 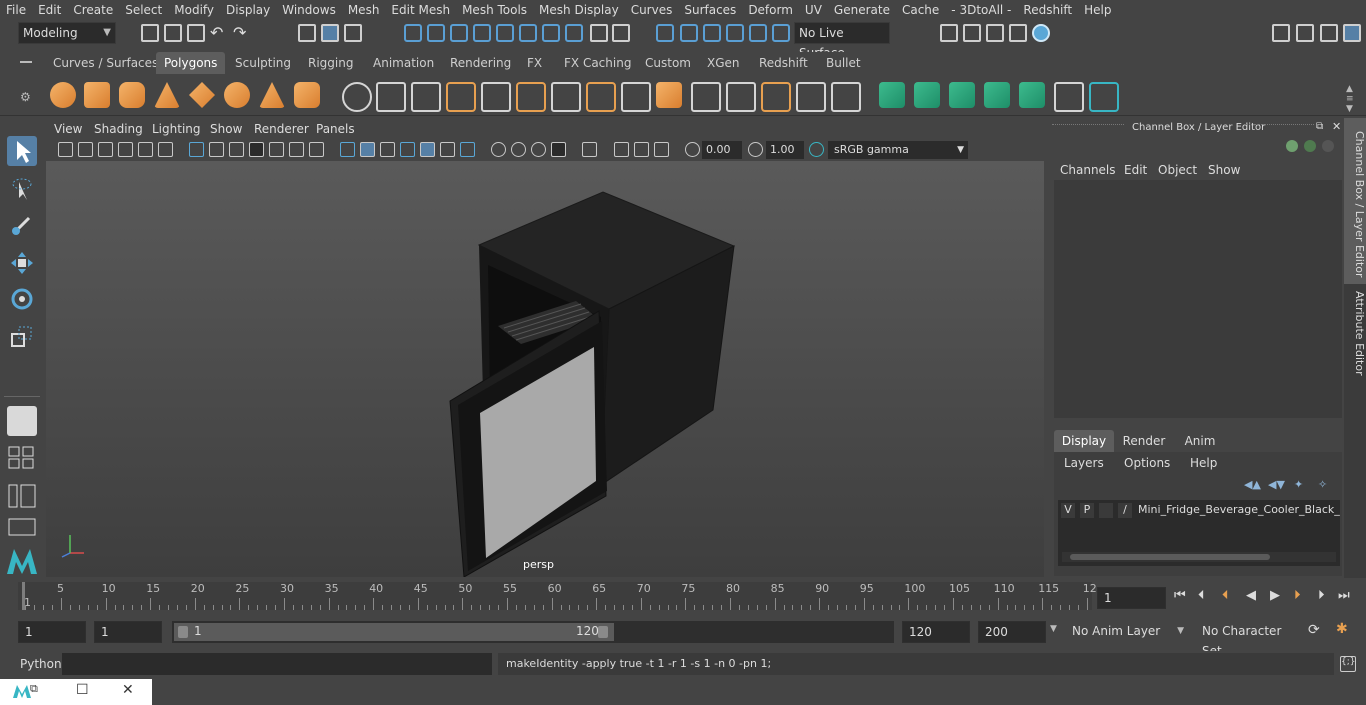 I want to click on image-plane-icon, so click(x=125, y=149).